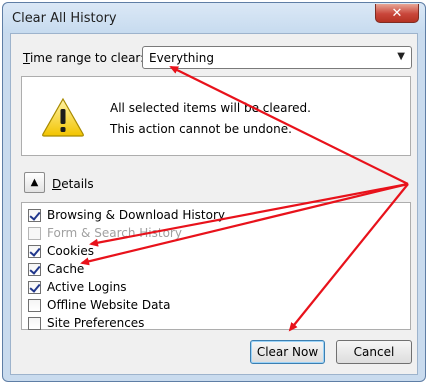 This screenshot has width=430, height=386. I want to click on warning-icon, so click(63, 117).